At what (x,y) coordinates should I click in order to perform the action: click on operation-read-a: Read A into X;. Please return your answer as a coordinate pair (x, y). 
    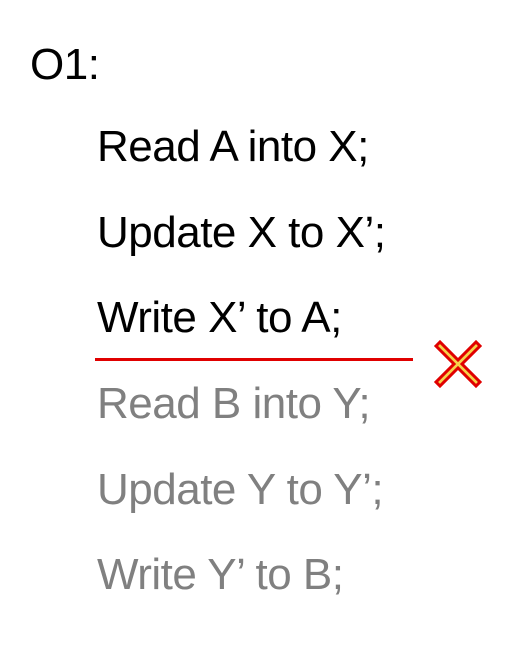
    Looking at the image, I should click on (233, 146).